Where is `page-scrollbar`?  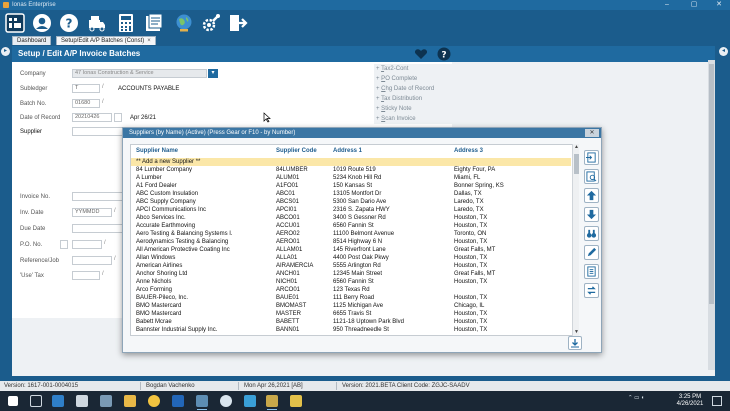
page-scrollbar is located at coordinates (711, 215).